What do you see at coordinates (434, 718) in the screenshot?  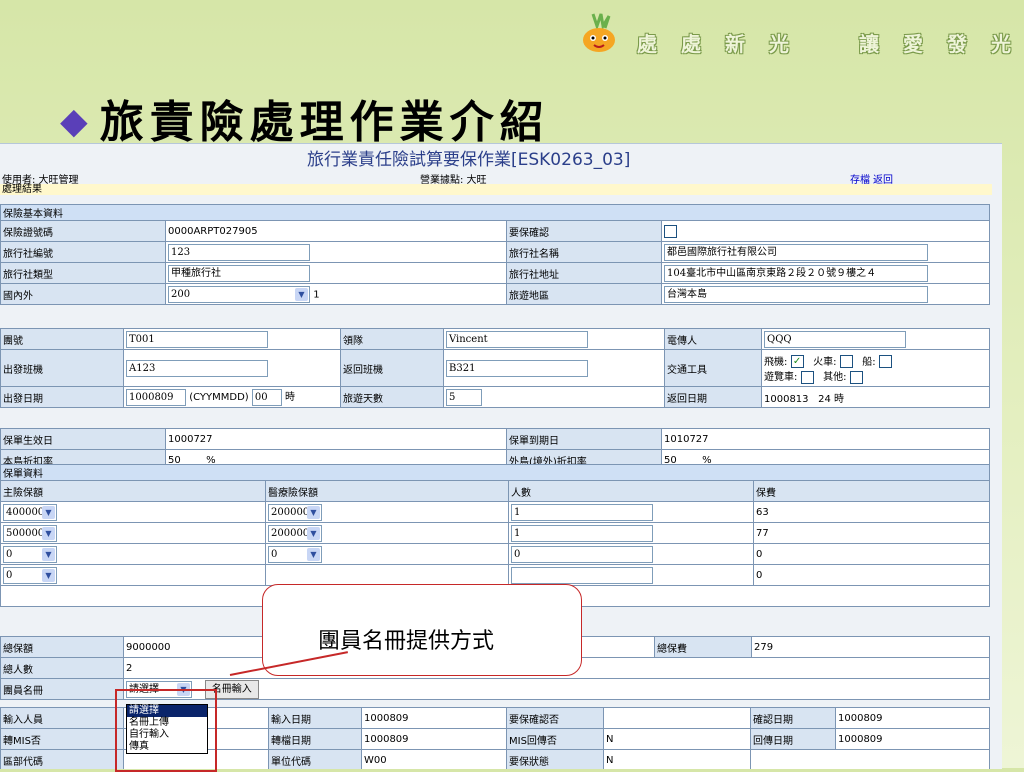 I see `entry-date-value: 1000809` at bounding box center [434, 718].